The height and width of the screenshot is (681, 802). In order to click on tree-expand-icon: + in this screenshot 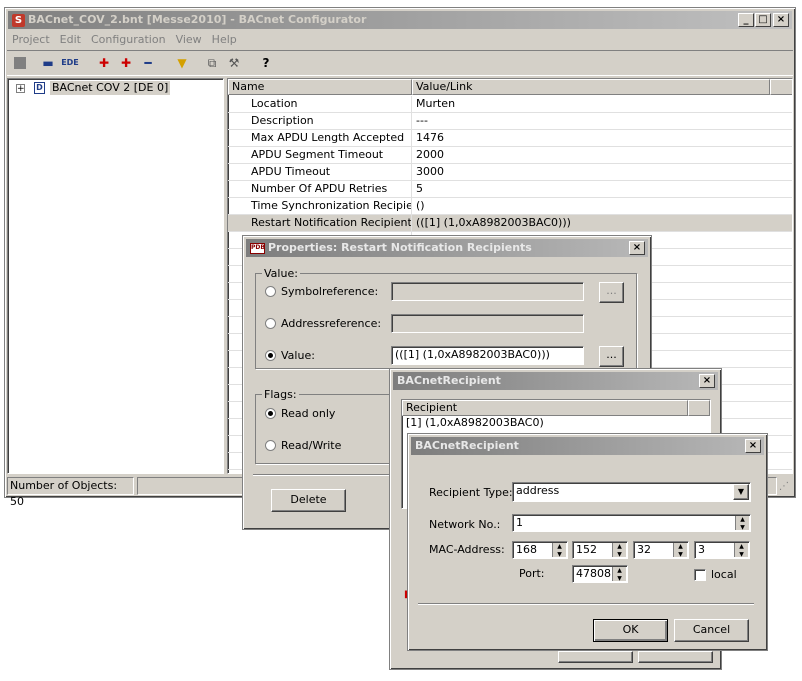, I will do `click(20, 89)`.